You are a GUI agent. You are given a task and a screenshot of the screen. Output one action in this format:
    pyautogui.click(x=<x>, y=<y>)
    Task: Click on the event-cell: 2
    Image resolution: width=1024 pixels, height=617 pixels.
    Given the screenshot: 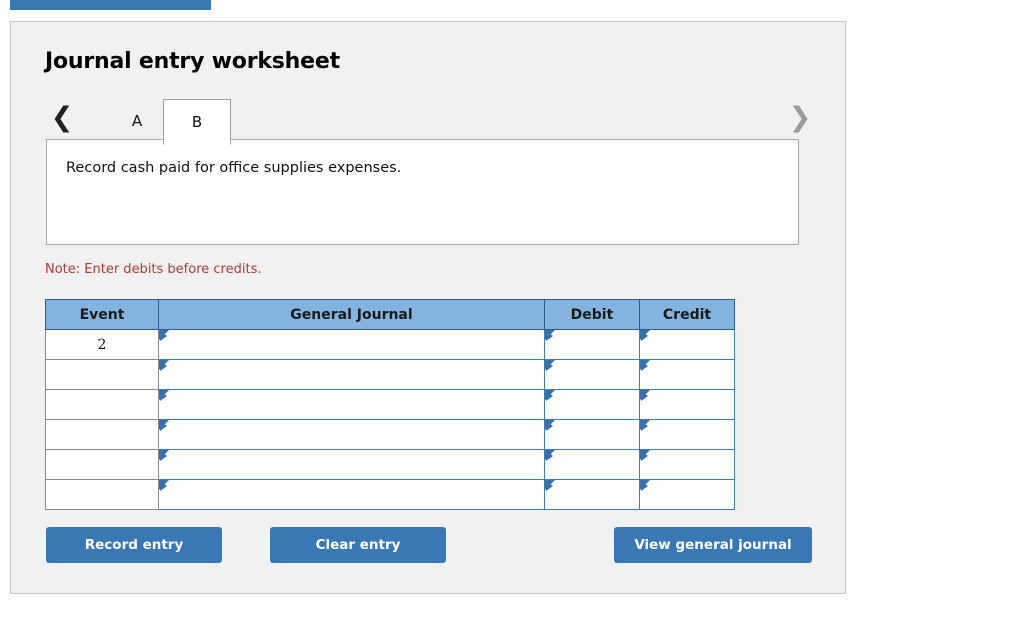 What is the action you would take?
    pyautogui.click(x=102, y=344)
    